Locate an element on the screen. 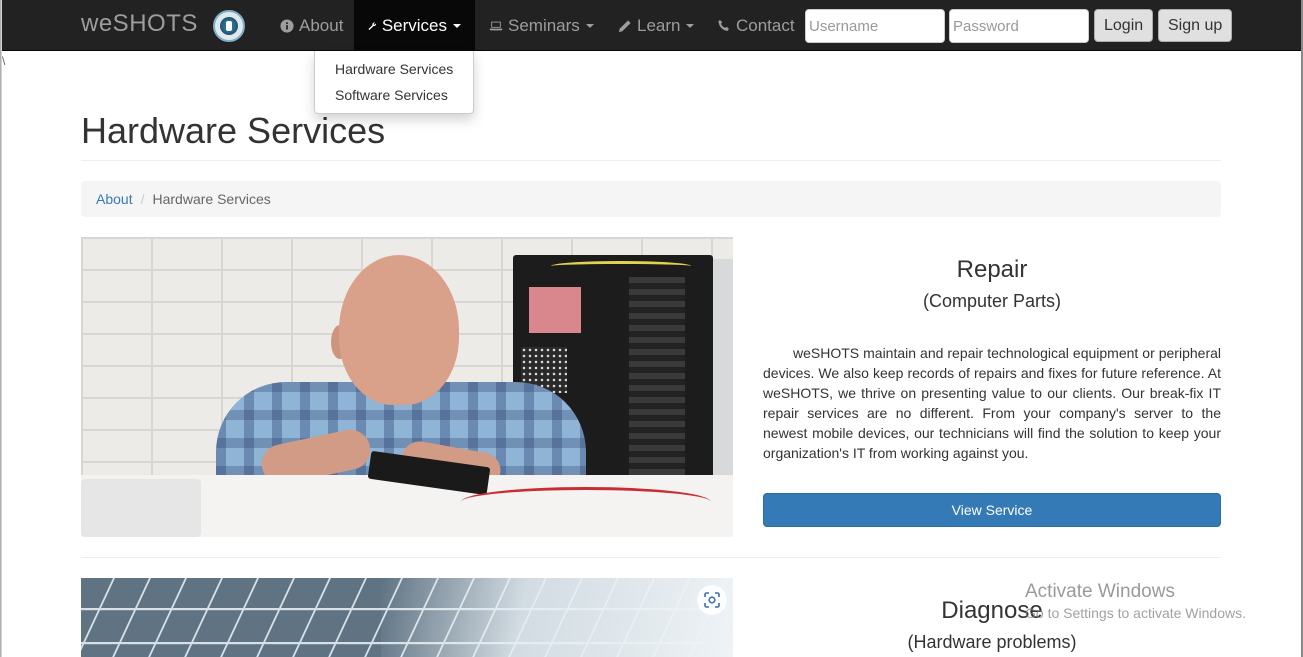 This screenshot has height=657, width=1303. nav-seminars-label: Seminars is located at coordinates (544, 25).